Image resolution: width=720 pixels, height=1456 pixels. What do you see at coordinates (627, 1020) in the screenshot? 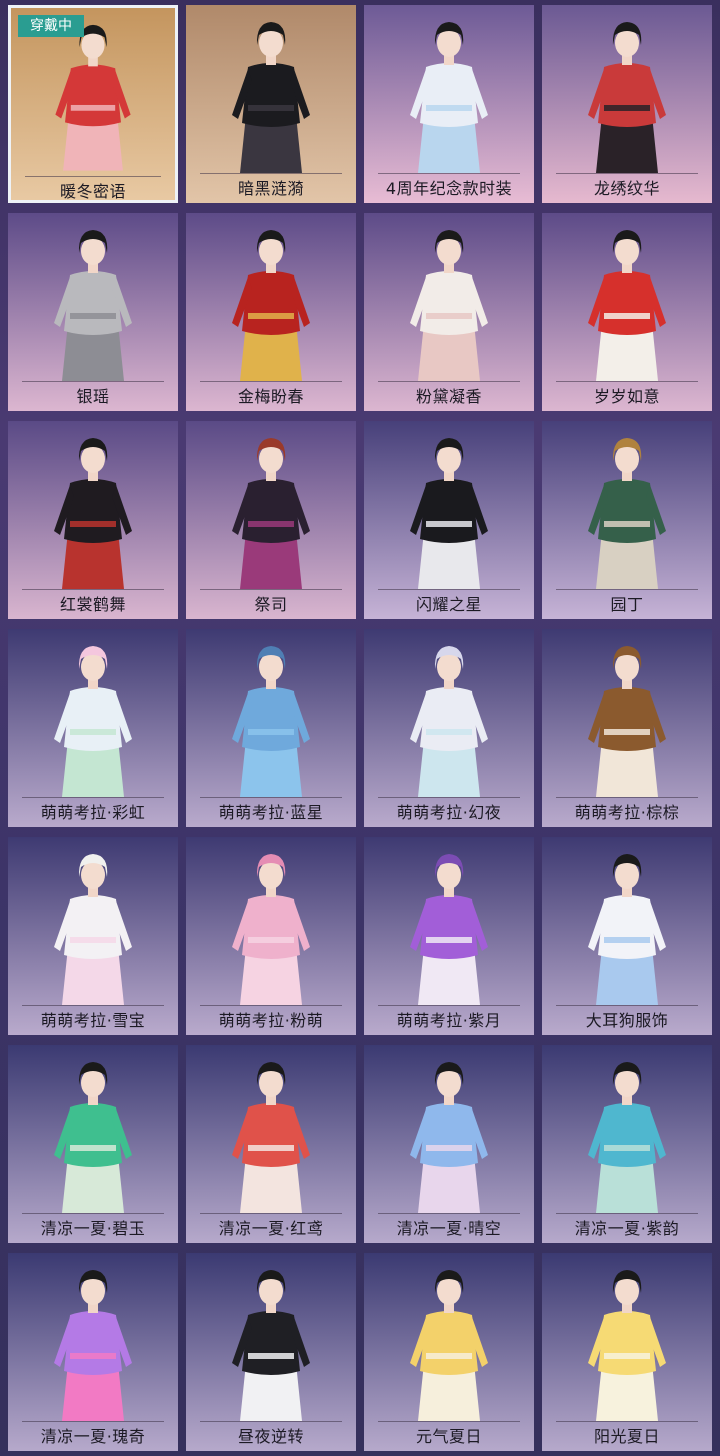
I see `outfit-name: 大耳狗服饰` at bounding box center [627, 1020].